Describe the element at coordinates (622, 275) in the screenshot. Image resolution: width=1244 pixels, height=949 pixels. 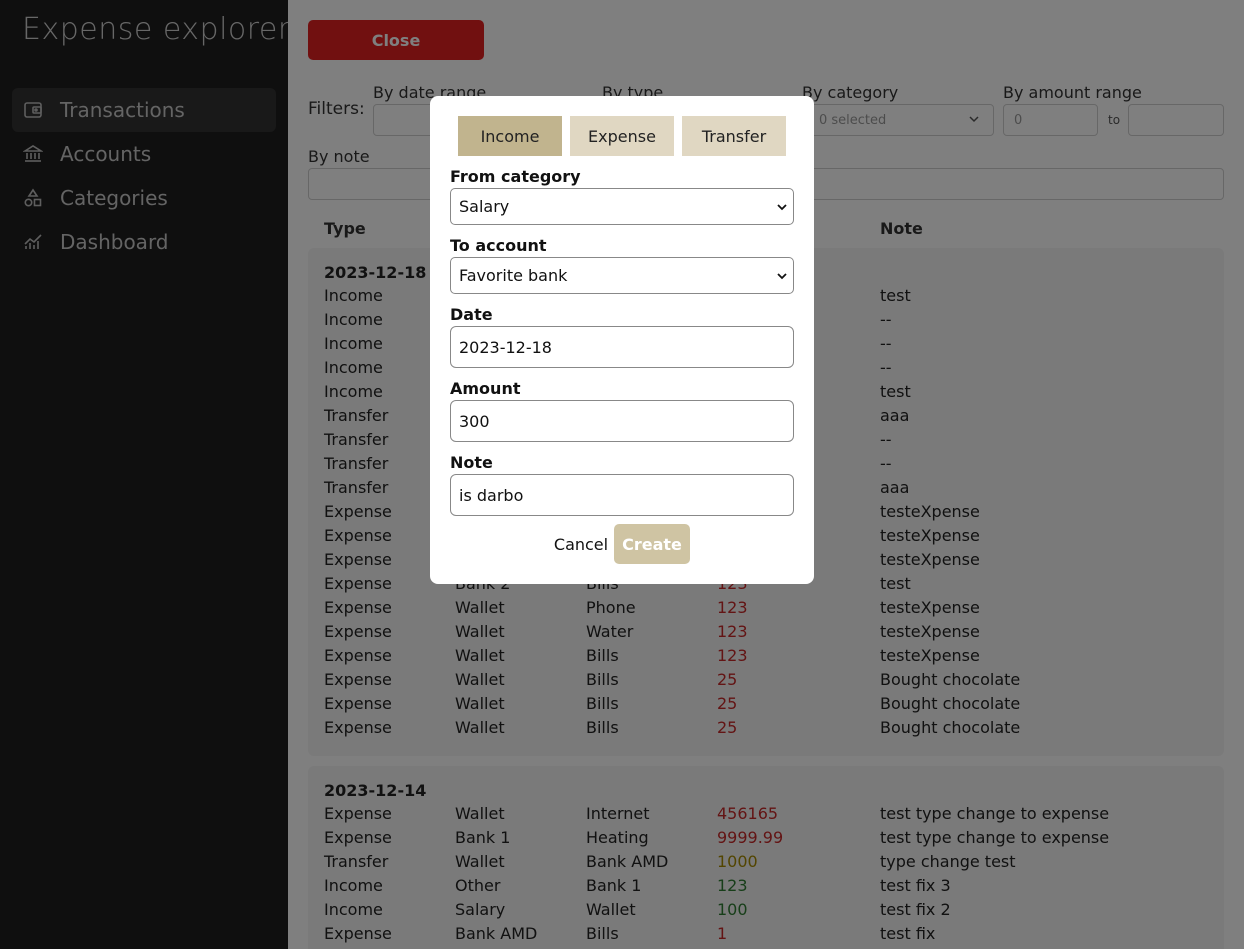
I see `to-account-select: Favorite bank` at that location.